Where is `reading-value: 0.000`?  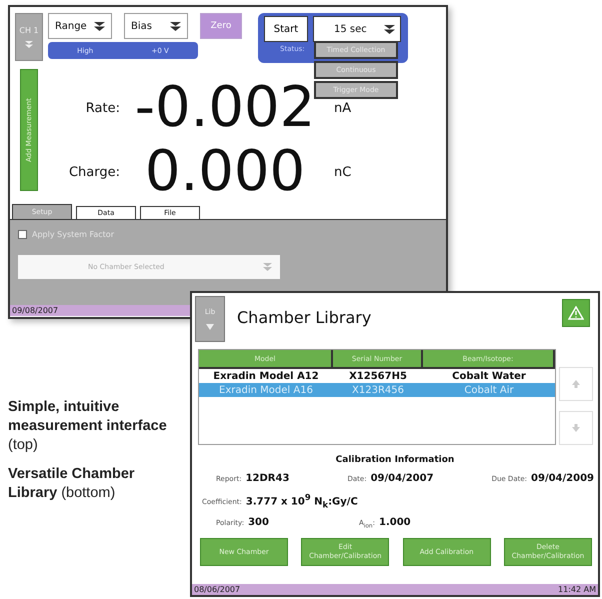
reading-value: 0.000 is located at coordinates (225, 172).